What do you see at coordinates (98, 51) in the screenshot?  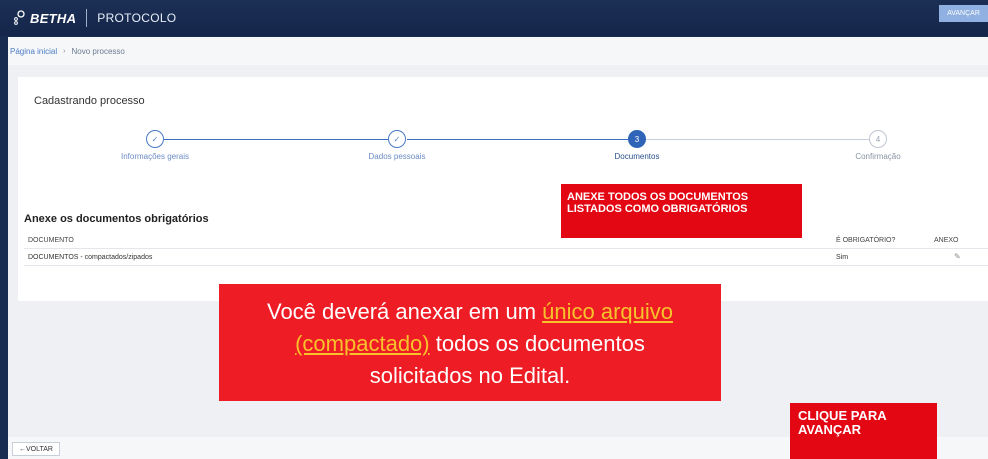 I see `breadcrumb-current: Novo processo` at bounding box center [98, 51].